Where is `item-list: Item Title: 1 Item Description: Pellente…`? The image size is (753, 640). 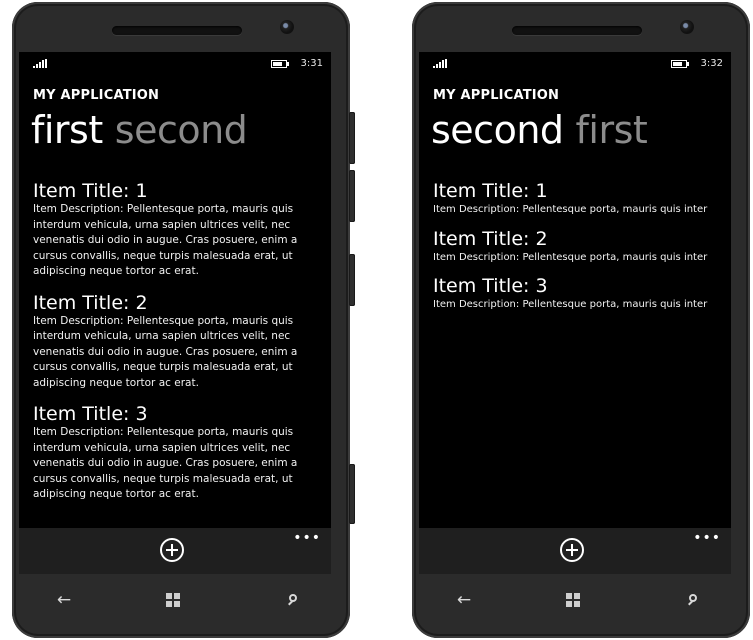 item-list: Item Title: 1 Item Description: Pellente… is located at coordinates (582, 251).